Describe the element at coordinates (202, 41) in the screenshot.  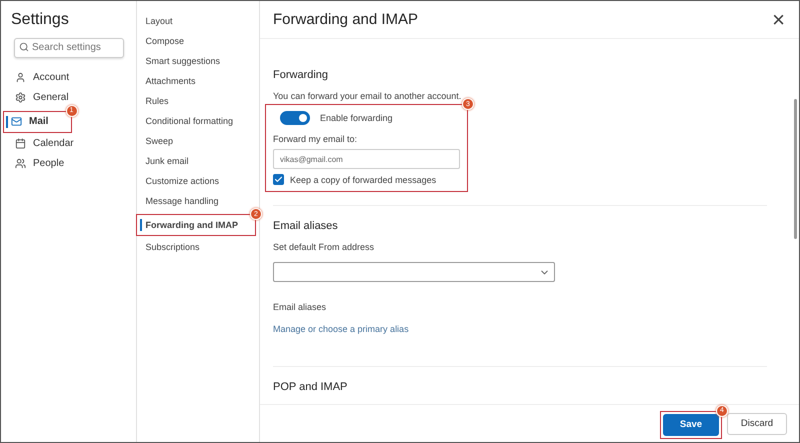
I see `menu-item: Compose` at that location.